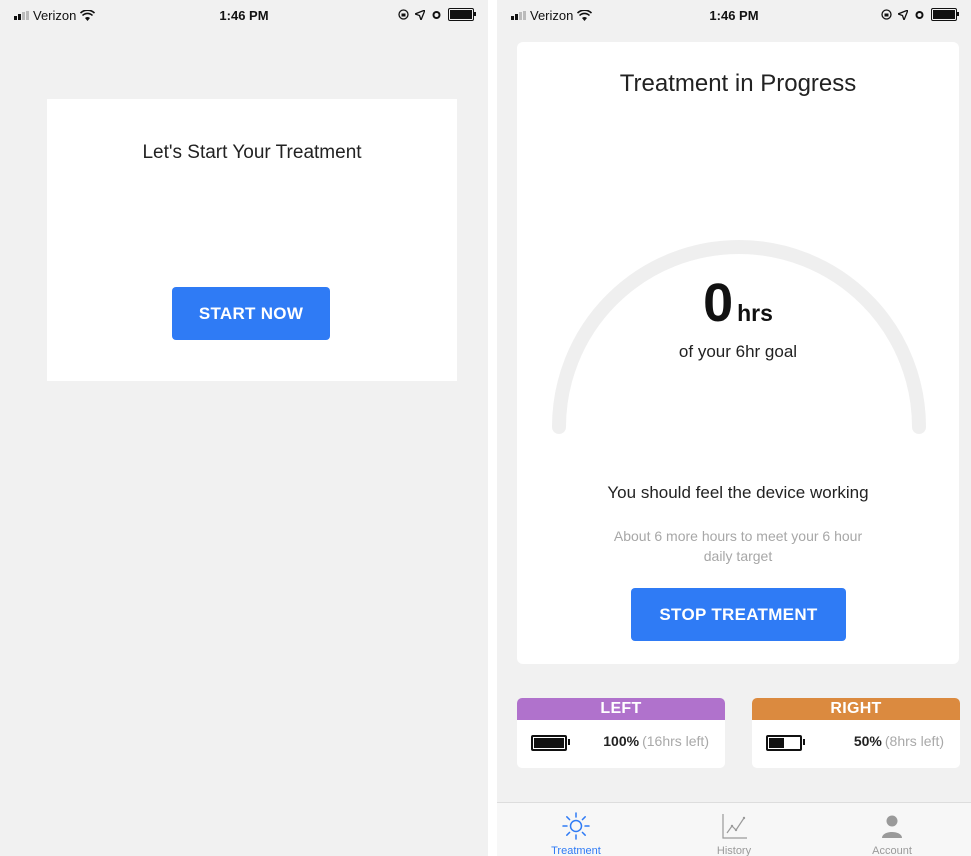  I want to click on status-message: You should feel the device working, so click(738, 492).